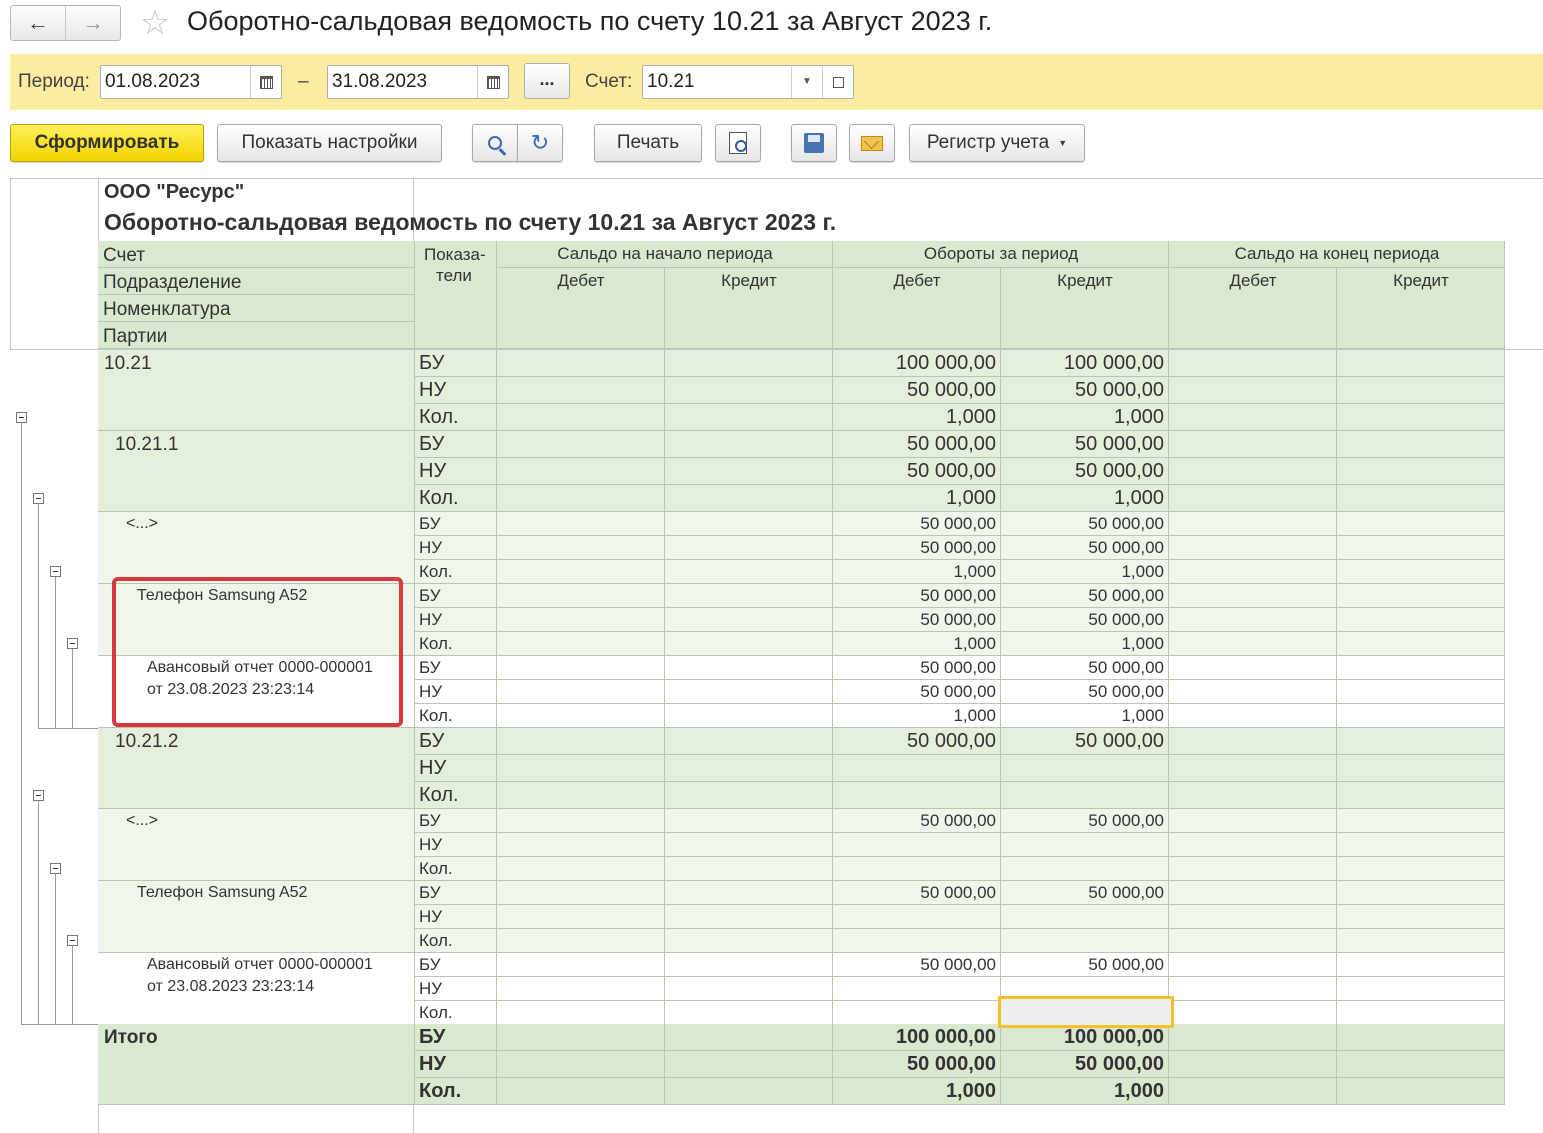  I want to click on register-menu-button: Регистр учета ▼, so click(997, 143).